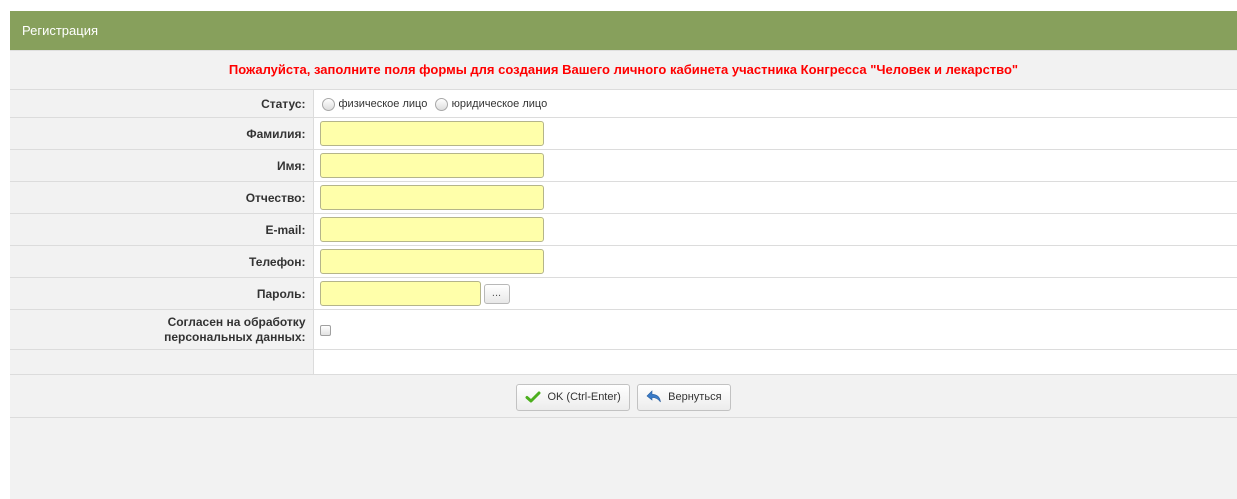 The height and width of the screenshot is (499, 1237). I want to click on radio-individual-label: физическое лицо, so click(383, 104).